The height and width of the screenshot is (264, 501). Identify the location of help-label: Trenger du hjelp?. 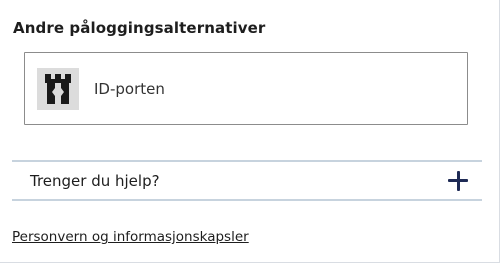
(95, 180).